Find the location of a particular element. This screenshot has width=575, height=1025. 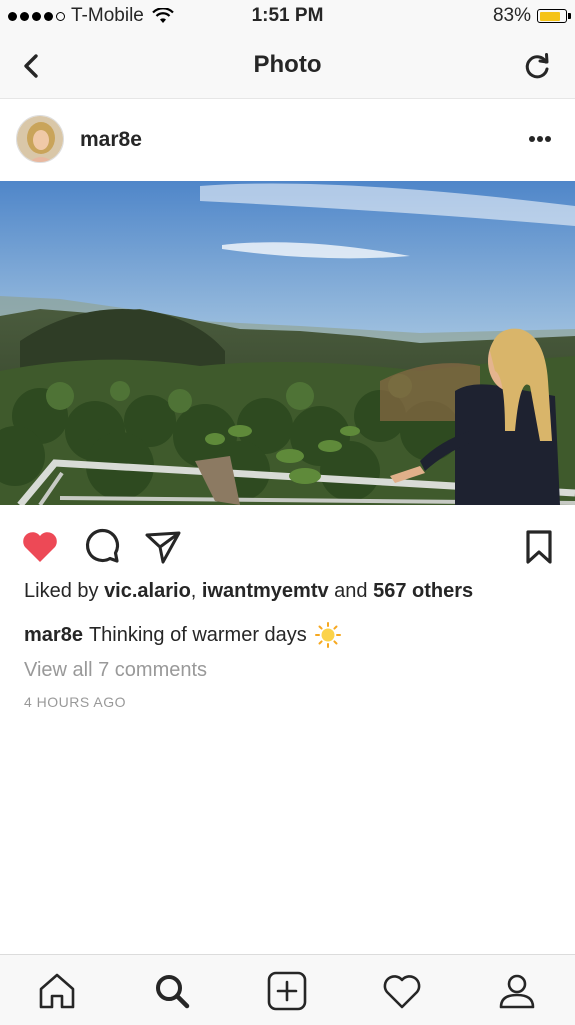

status-time: 1:51 PM is located at coordinates (287, 15).